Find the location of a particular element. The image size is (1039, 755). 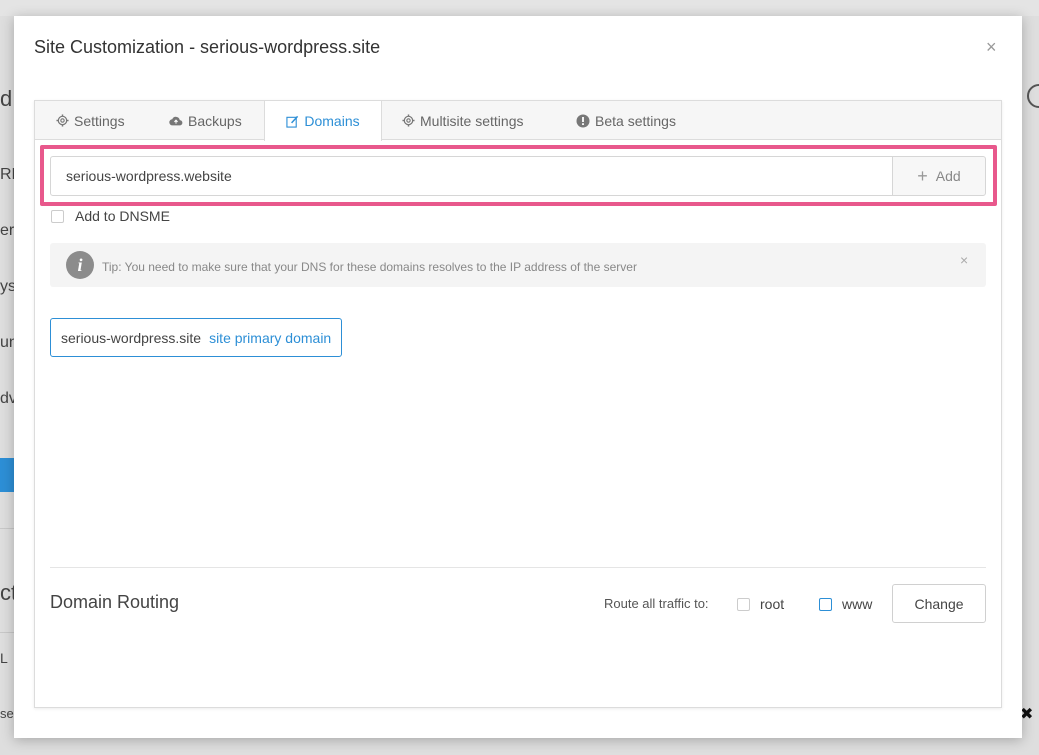

plus-icon: + is located at coordinates (922, 176).